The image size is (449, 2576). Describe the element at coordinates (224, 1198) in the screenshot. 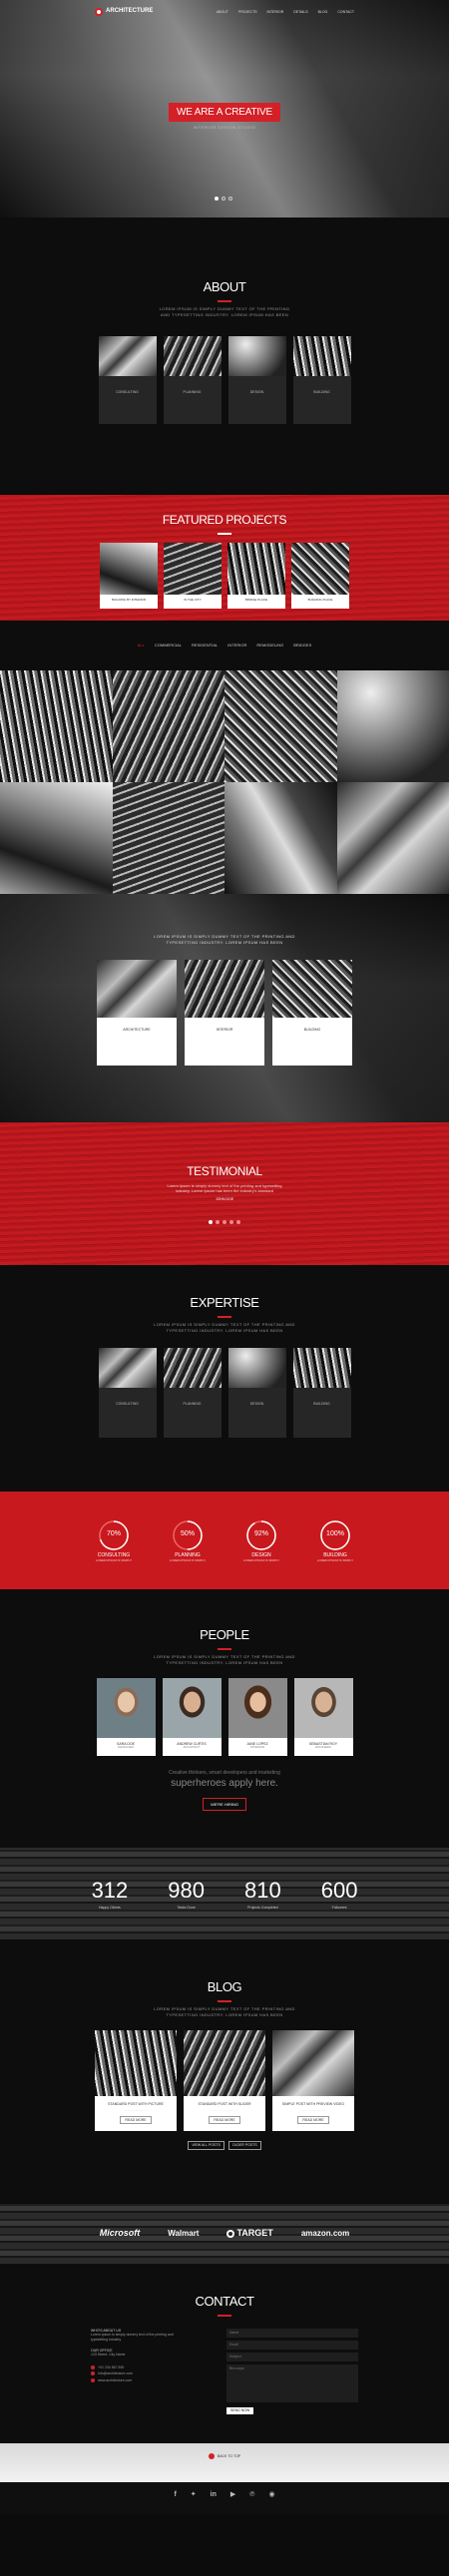

I see `testimonial-author: JOHN DOE` at that location.